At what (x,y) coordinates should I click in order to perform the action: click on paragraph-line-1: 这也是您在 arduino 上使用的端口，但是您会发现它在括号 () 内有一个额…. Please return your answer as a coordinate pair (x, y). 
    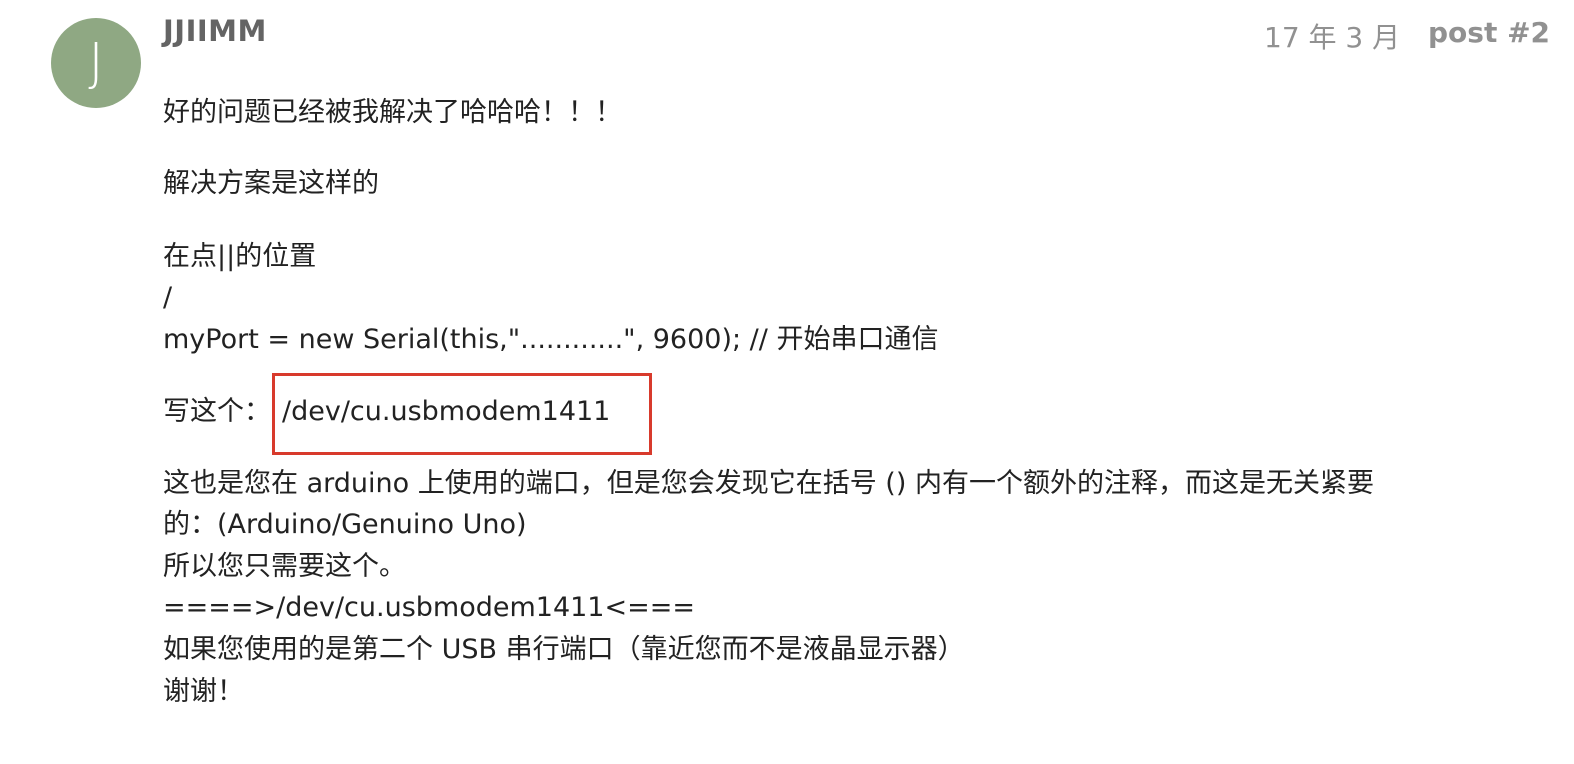
    Looking at the image, I should click on (768, 483).